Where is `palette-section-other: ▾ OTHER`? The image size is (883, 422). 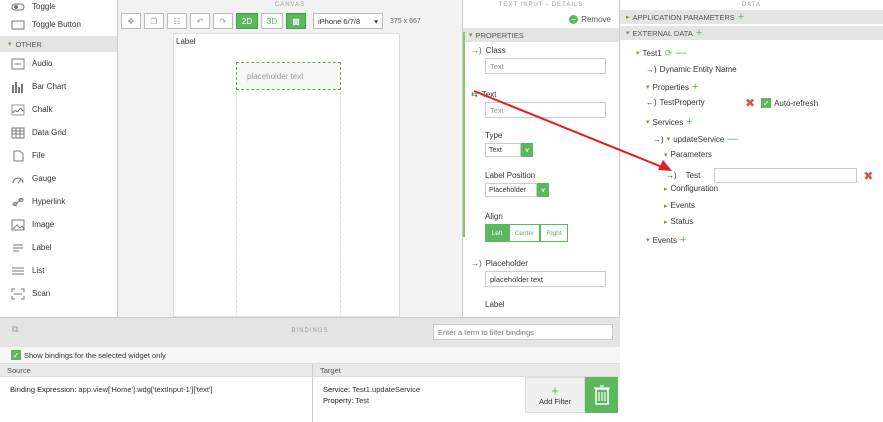 palette-section-other: ▾ OTHER is located at coordinates (58, 44).